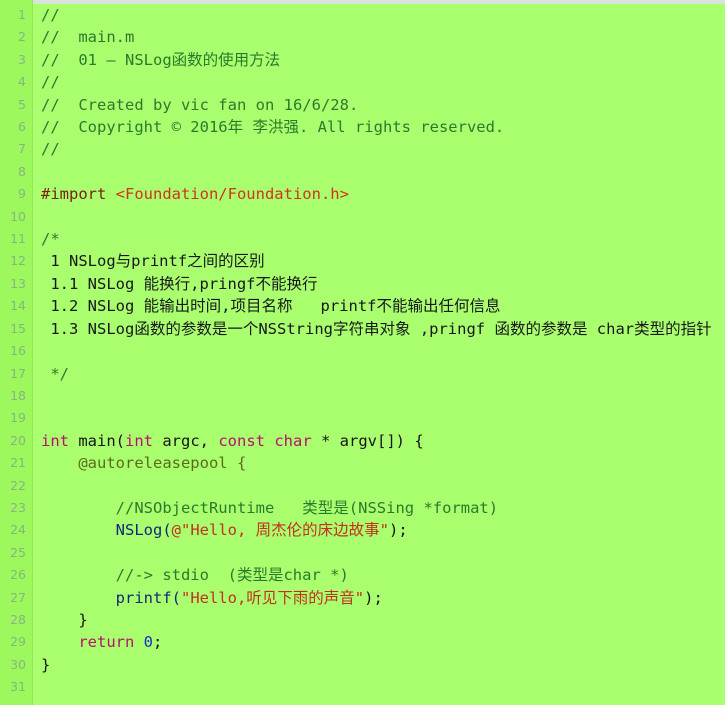 This screenshot has width=725, height=705. I want to click on code-line: 28 }, so click(362, 620).